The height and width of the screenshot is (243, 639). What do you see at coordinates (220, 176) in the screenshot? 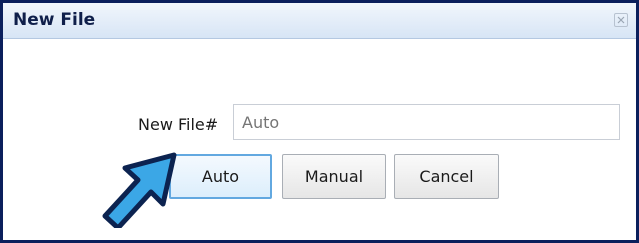
I see `auto-button: Auto` at bounding box center [220, 176].